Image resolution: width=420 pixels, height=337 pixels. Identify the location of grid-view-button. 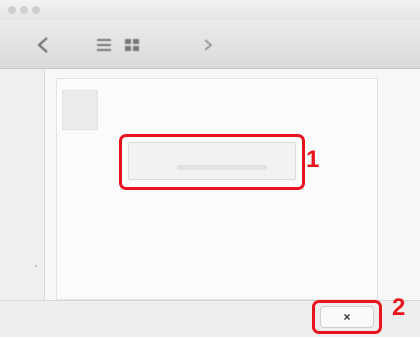
(132, 45).